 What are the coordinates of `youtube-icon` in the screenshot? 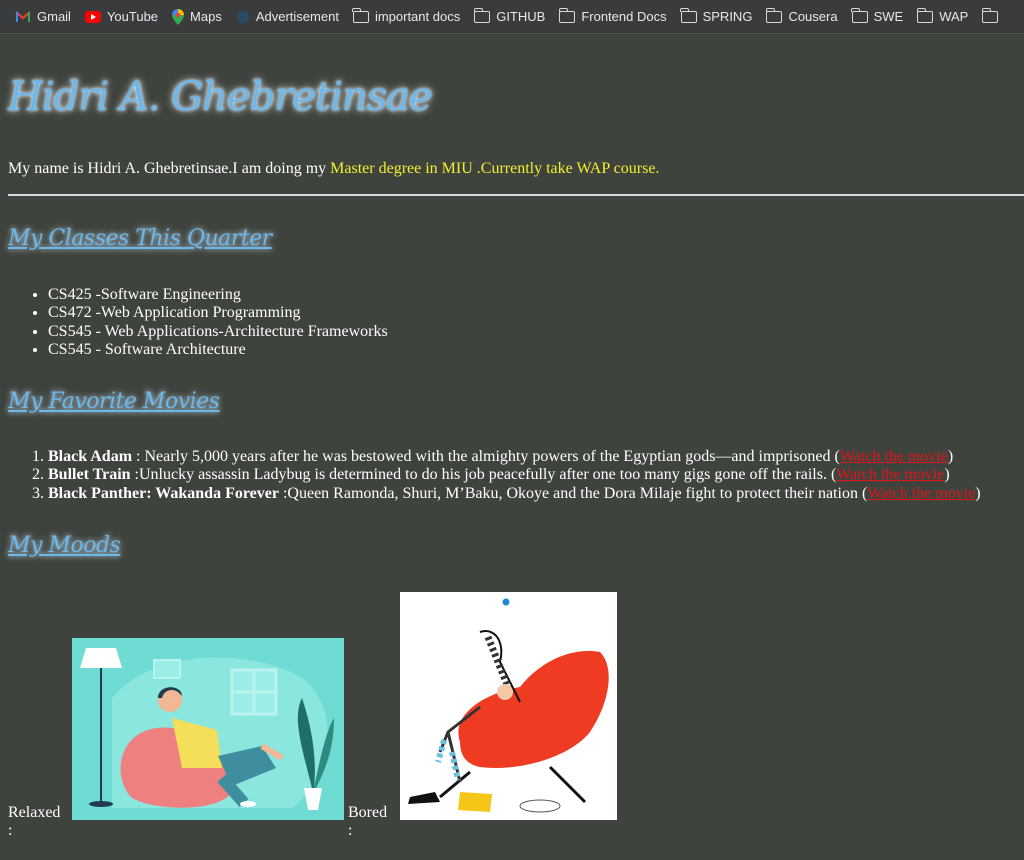 It's located at (92, 16).